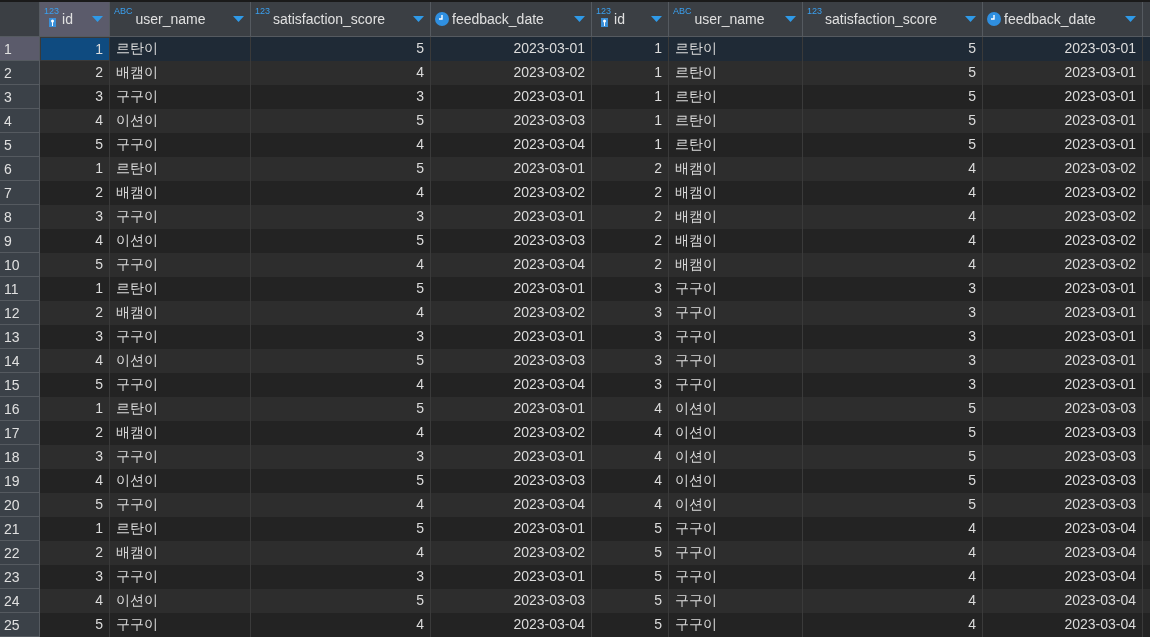 This screenshot has height=637, width=1150. I want to click on row-number: 5, so click(20, 145).